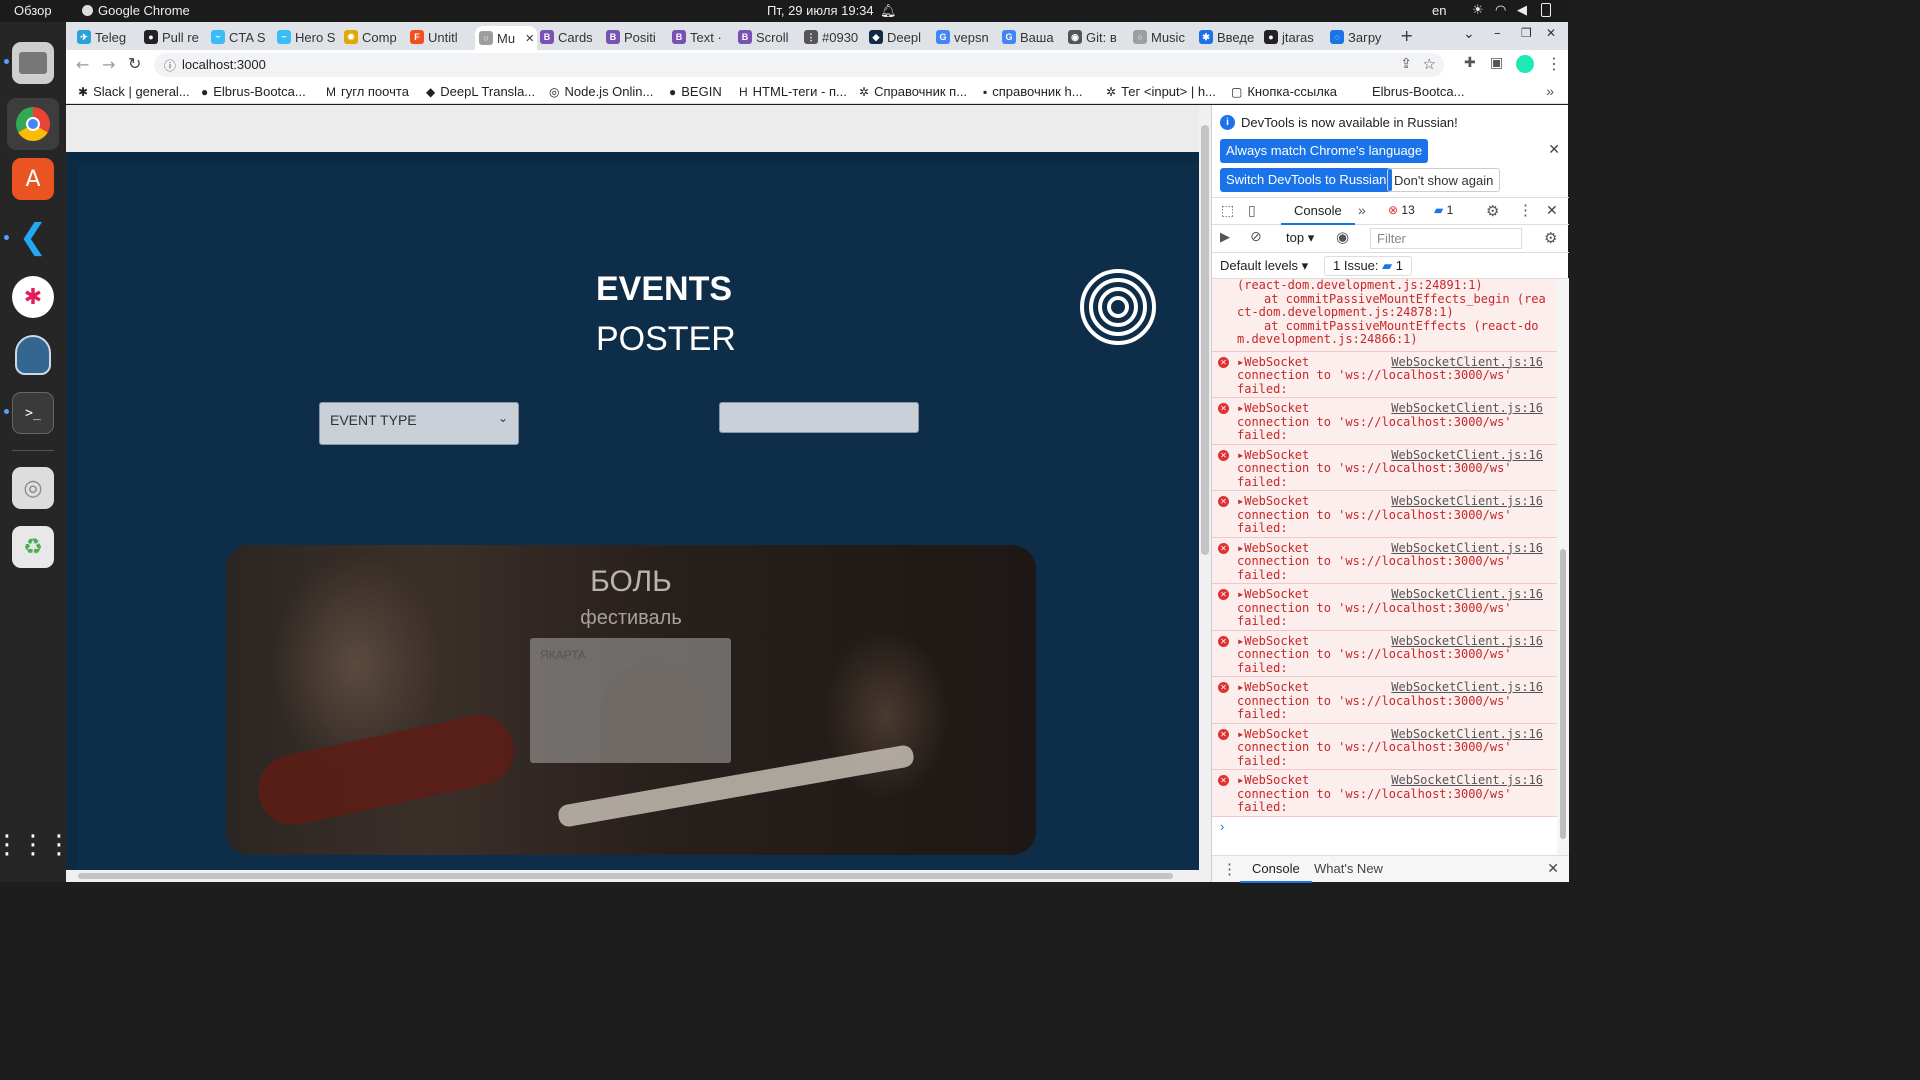 Image resolution: width=1920 pixels, height=1080 pixels. I want to click on browser-tab: ⋮ #0930, so click(834, 37).